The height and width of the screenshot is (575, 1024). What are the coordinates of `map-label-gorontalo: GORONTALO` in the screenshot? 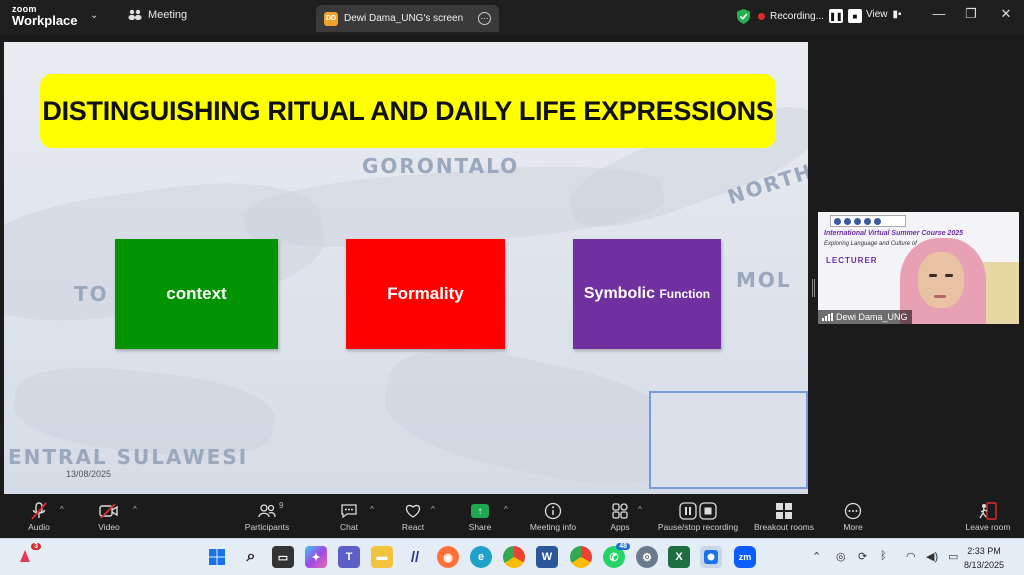 It's located at (441, 166).